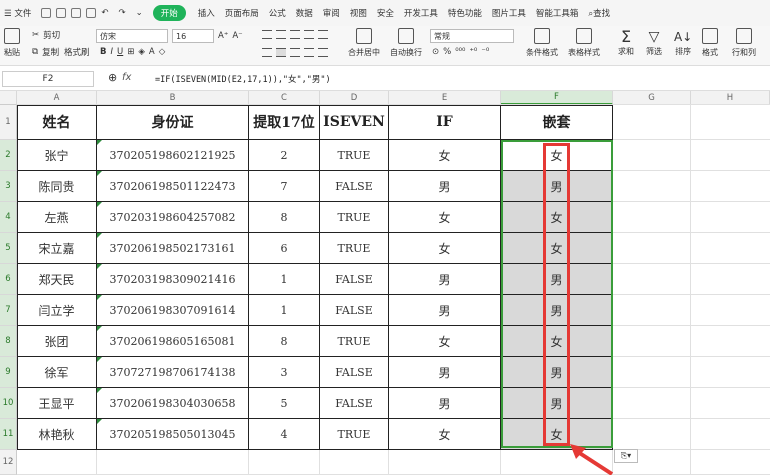 This screenshot has height=475, width=770. What do you see at coordinates (557, 122) in the screenshot?
I see `header-cell: 嵌套` at bounding box center [557, 122].